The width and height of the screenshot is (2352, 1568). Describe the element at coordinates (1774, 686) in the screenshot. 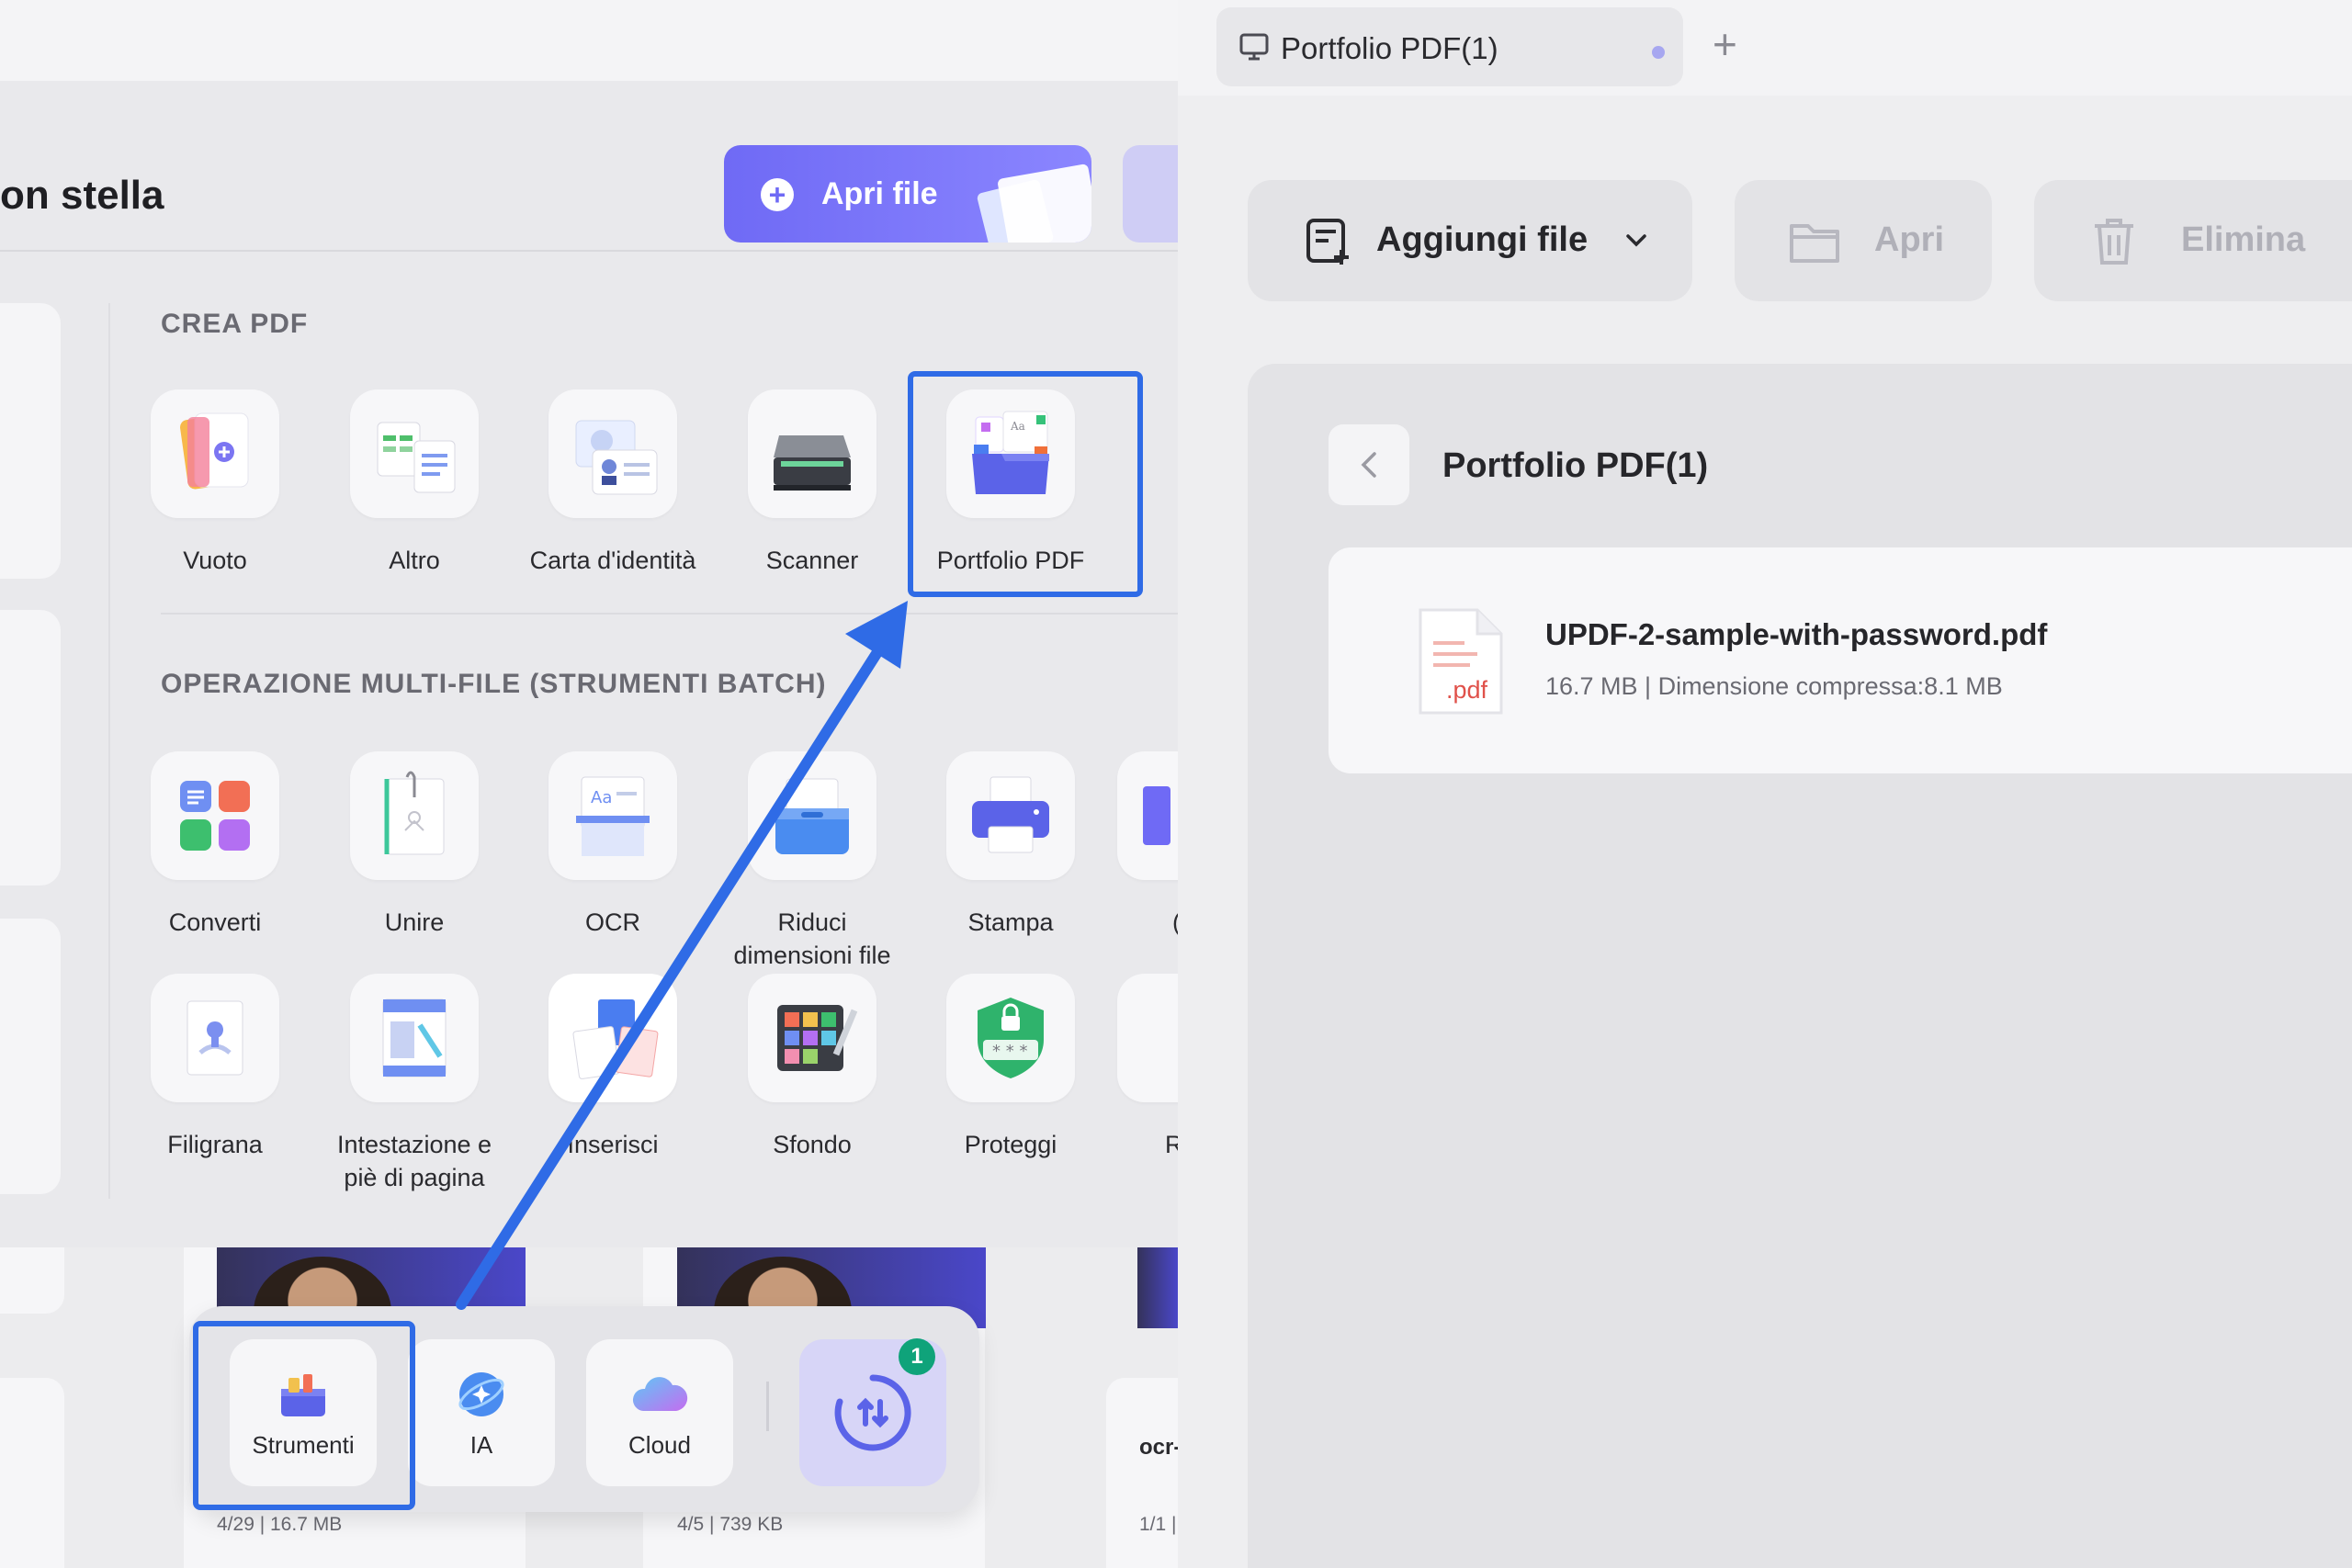

I see `file-size-info: 16.7 MB | Dimensione compressa:8.1 MB` at that location.